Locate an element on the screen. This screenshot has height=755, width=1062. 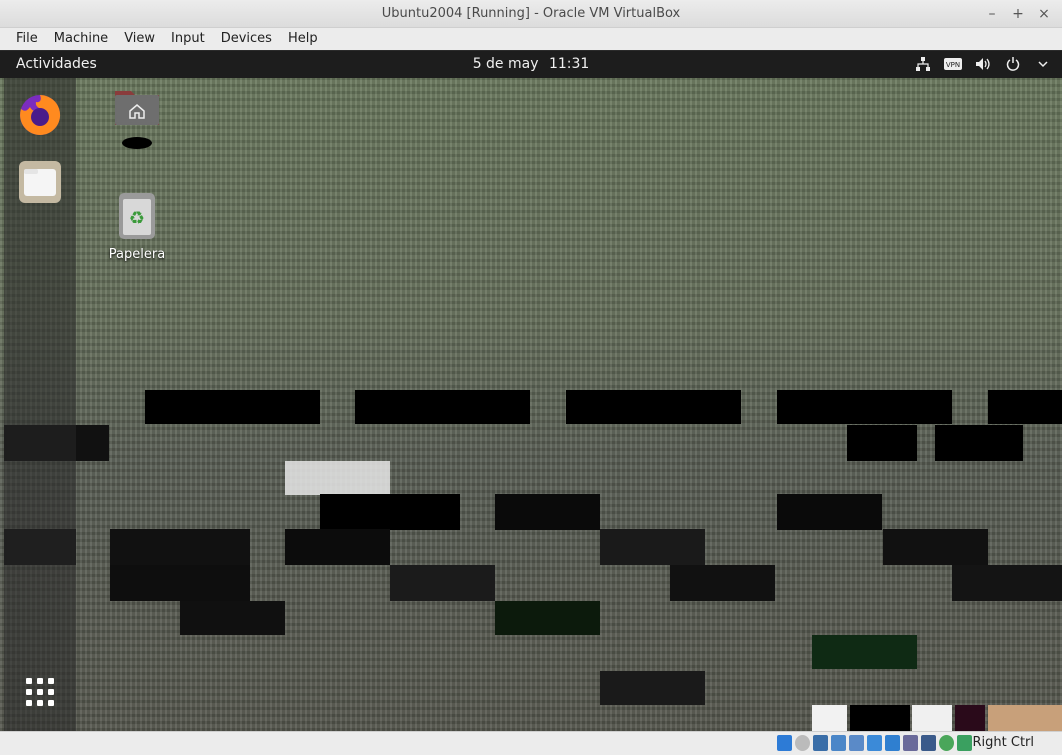
ubuntu-top-bar: Actividades 5 de may 11:31 VPN is located at coordinates (531, 64).